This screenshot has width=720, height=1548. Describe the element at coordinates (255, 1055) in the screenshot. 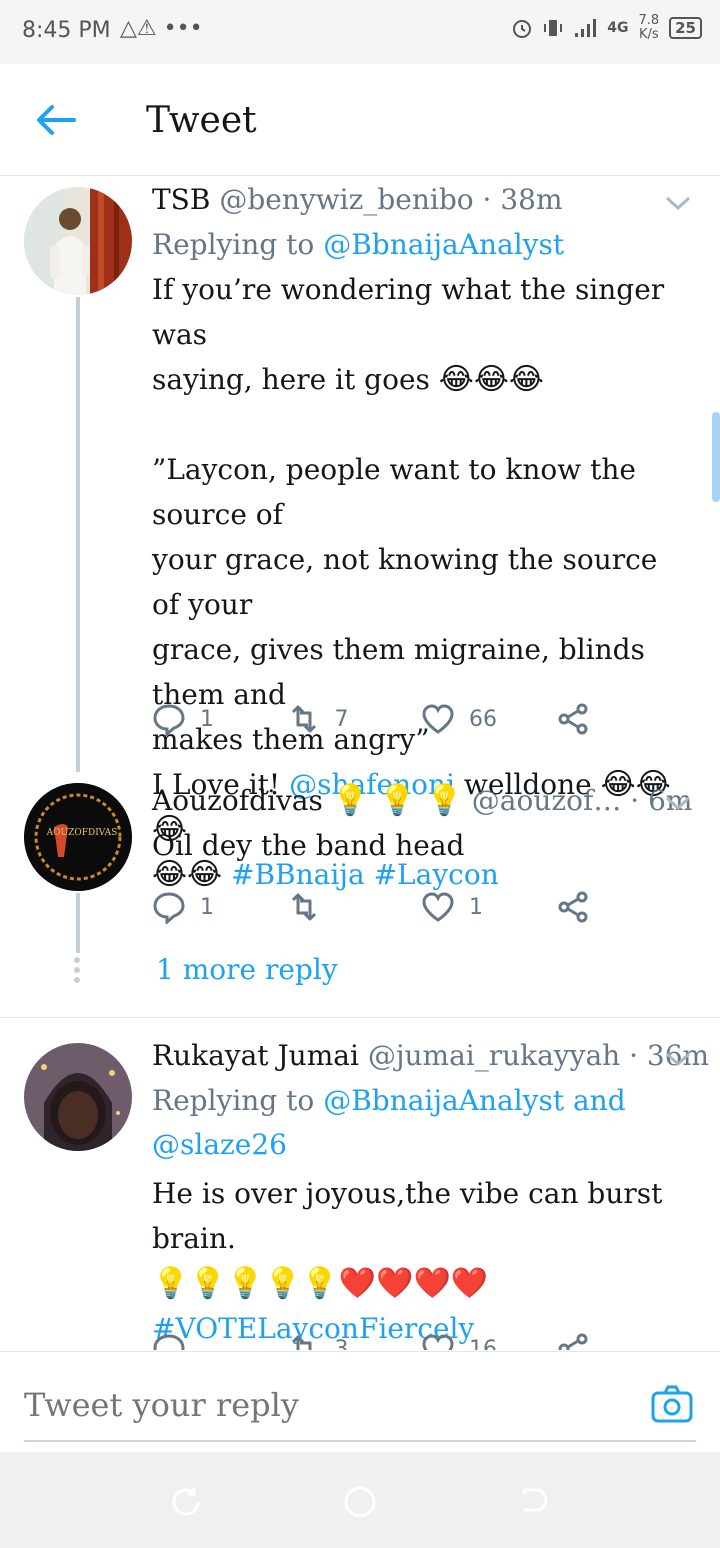

I see `display-name: Rukayat Jumai` at that location.